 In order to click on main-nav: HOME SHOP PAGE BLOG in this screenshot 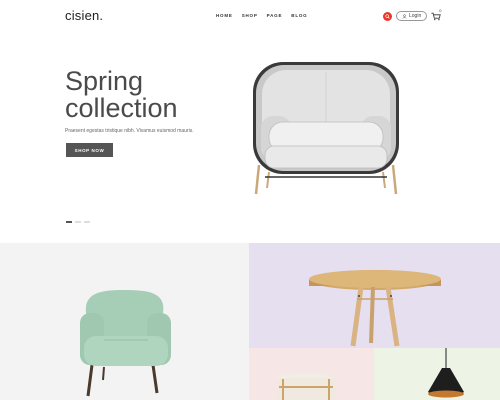, I will do `click(261, 15)`.